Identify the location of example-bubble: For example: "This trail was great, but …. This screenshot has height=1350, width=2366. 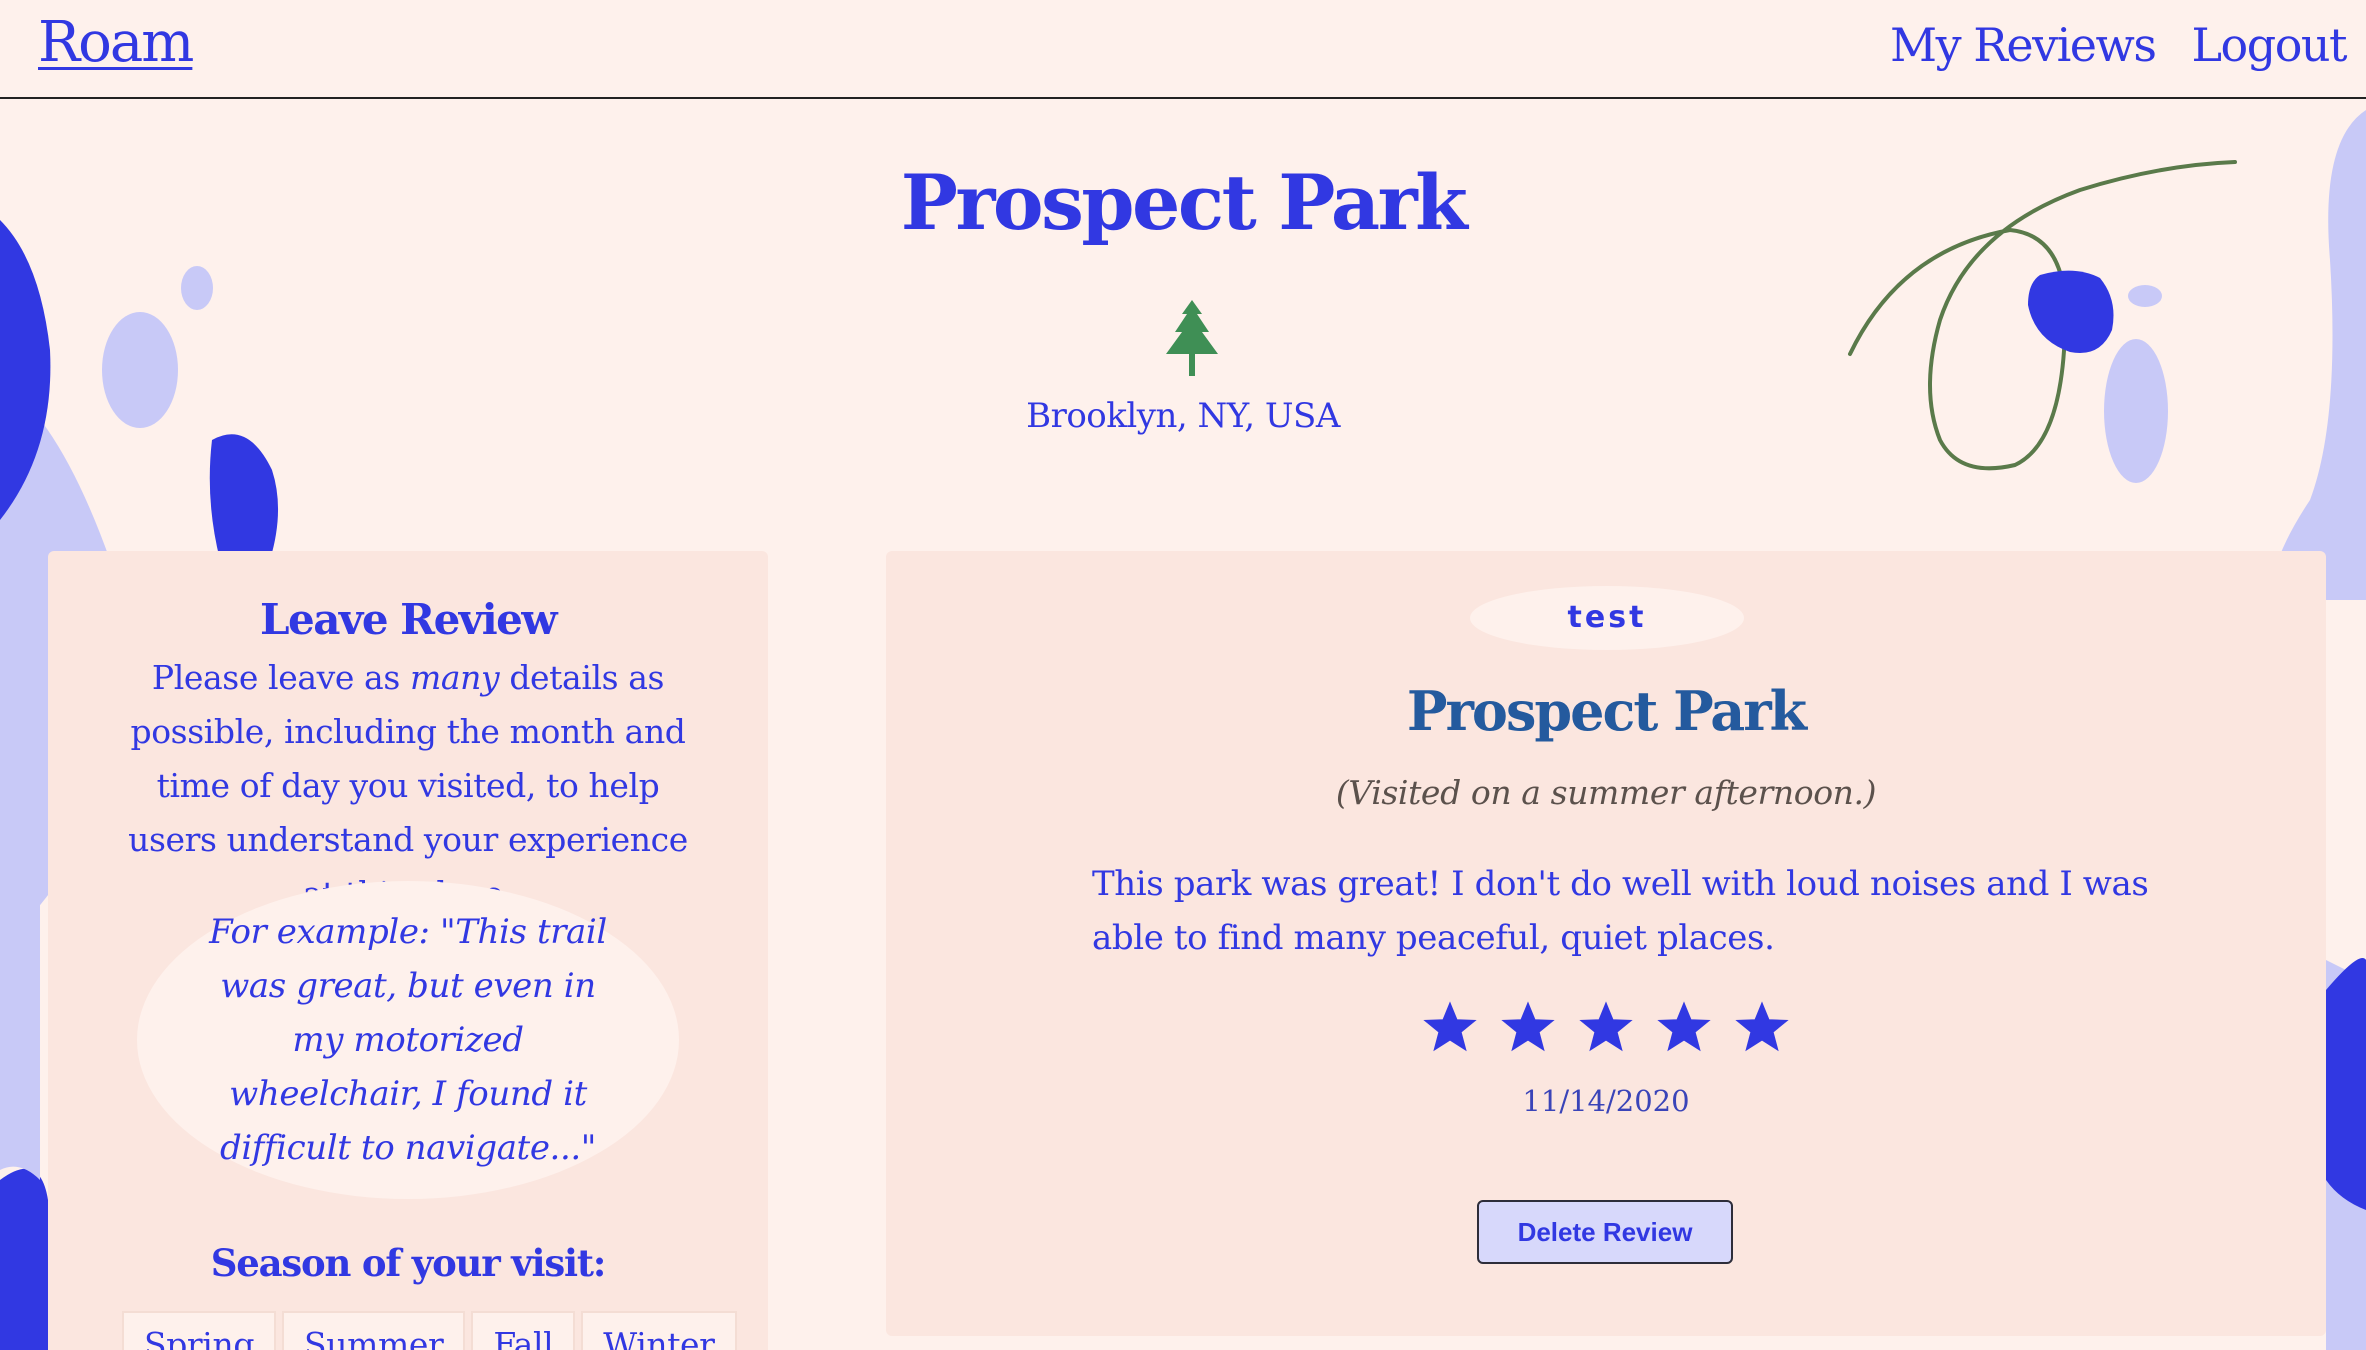
(408, 1040).